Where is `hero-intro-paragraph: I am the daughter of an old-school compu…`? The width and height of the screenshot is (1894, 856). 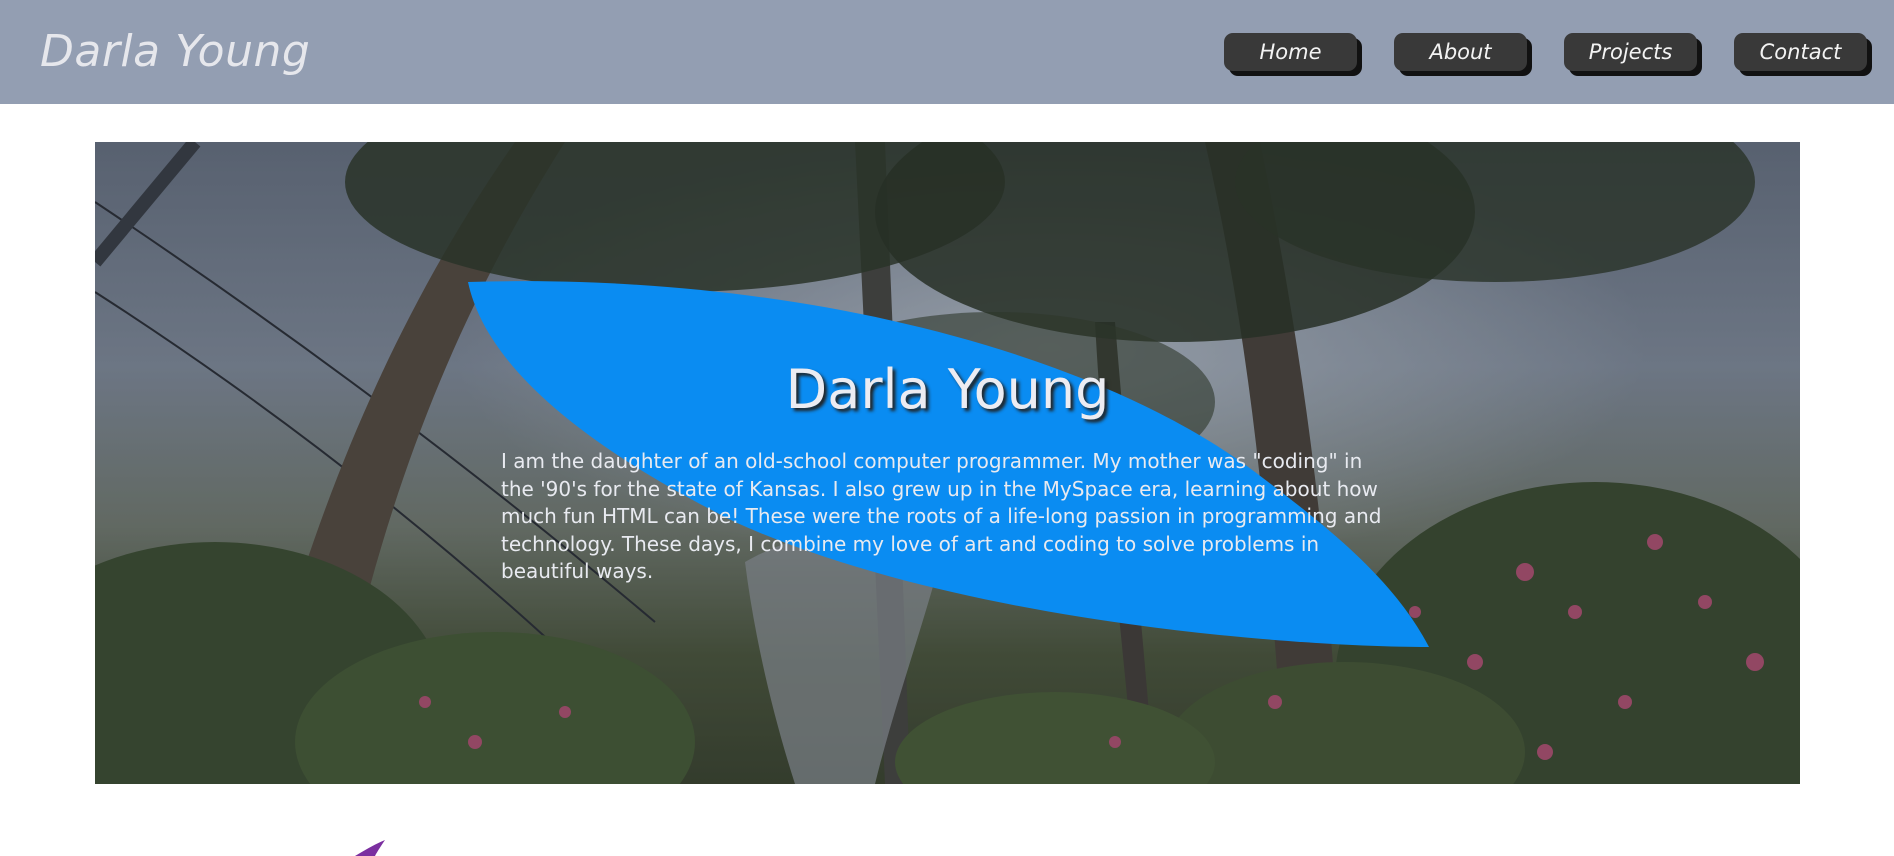 hero-intro-paragraph: I am the daughter of an old-school compu… is located at coordinates (941, 516).